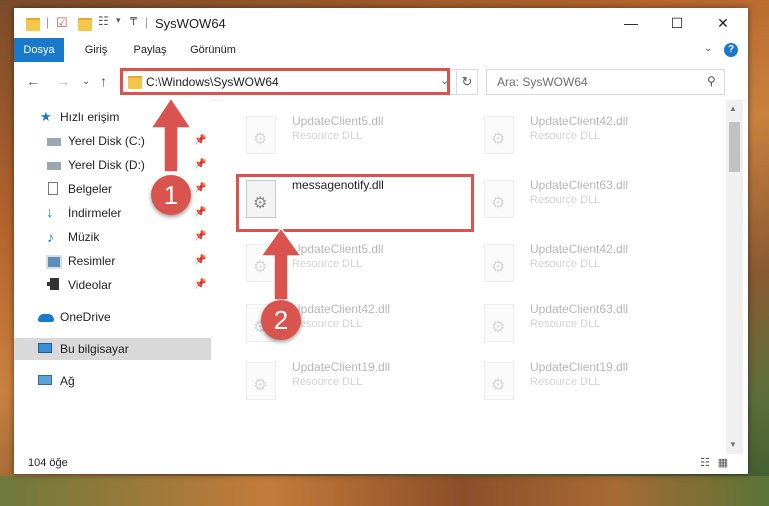 This screenshot has width=769, height=506. What do you see at coordinates (281, 320) in the screenshot?
I see `step-2-badge: 2` at bounding box center [281, 320].